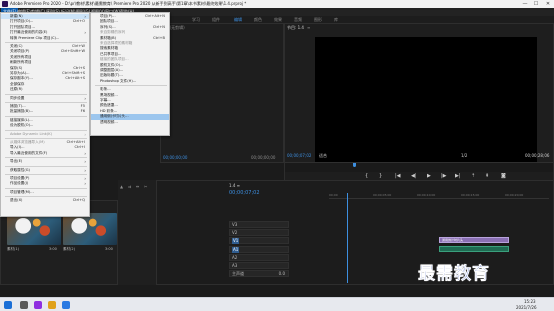  Describe the element at coordinates (318, 19) in the screenshot. I see `workspace-graphics: 图形` at that location.